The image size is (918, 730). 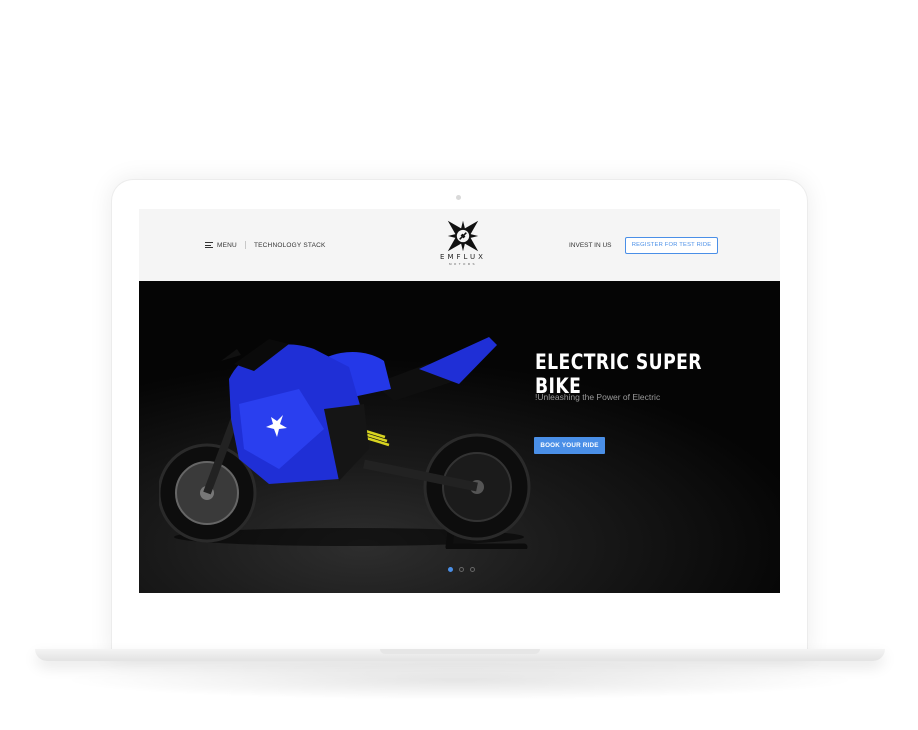 I want to click on camera-dot, so click(x=458, y=197).